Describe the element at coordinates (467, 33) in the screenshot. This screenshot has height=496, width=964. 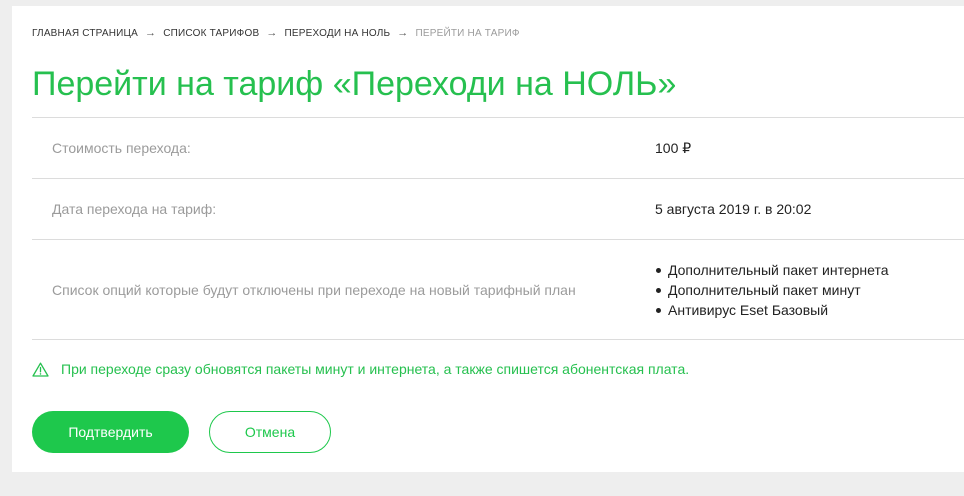
I see `breadcrumb-current: ПЕРЕЙТИ НА ТАРИФ` at that location.